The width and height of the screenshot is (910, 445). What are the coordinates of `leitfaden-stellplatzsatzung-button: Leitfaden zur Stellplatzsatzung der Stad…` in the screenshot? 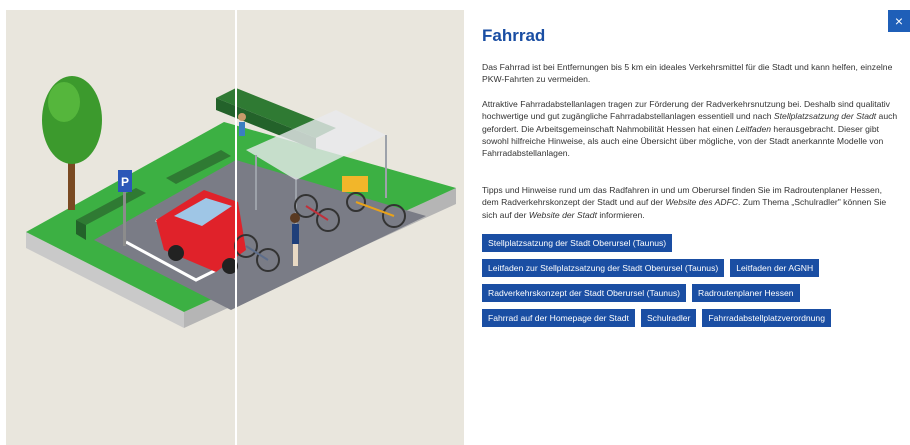 It's located at (603, 268).